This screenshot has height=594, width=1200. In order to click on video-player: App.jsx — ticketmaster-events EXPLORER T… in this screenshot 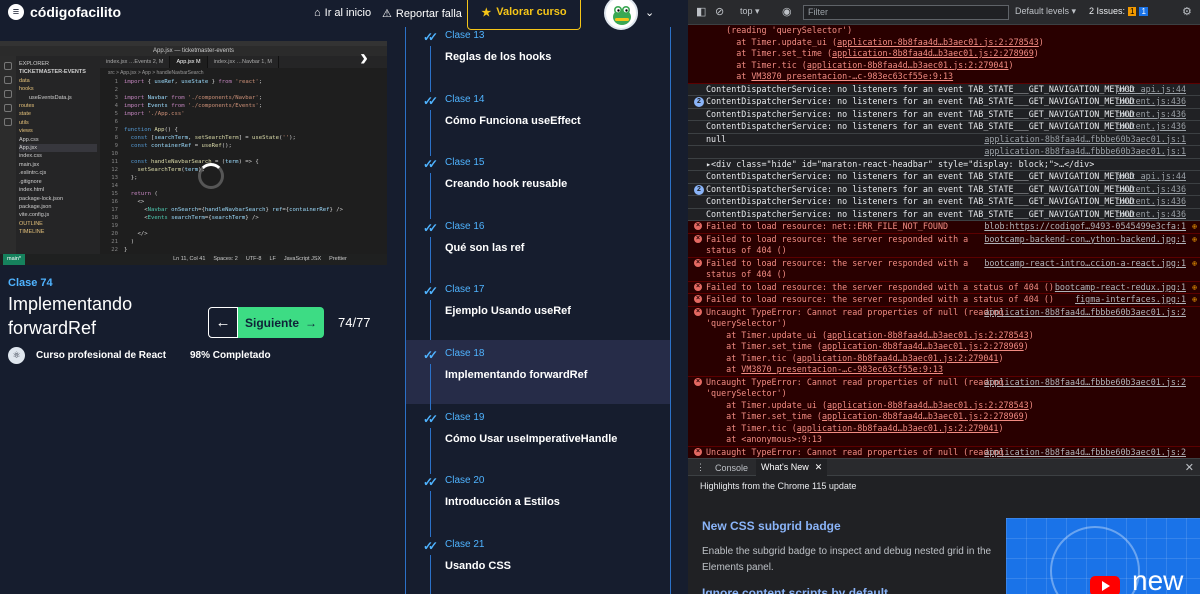, I will do `click(193, 153)`.